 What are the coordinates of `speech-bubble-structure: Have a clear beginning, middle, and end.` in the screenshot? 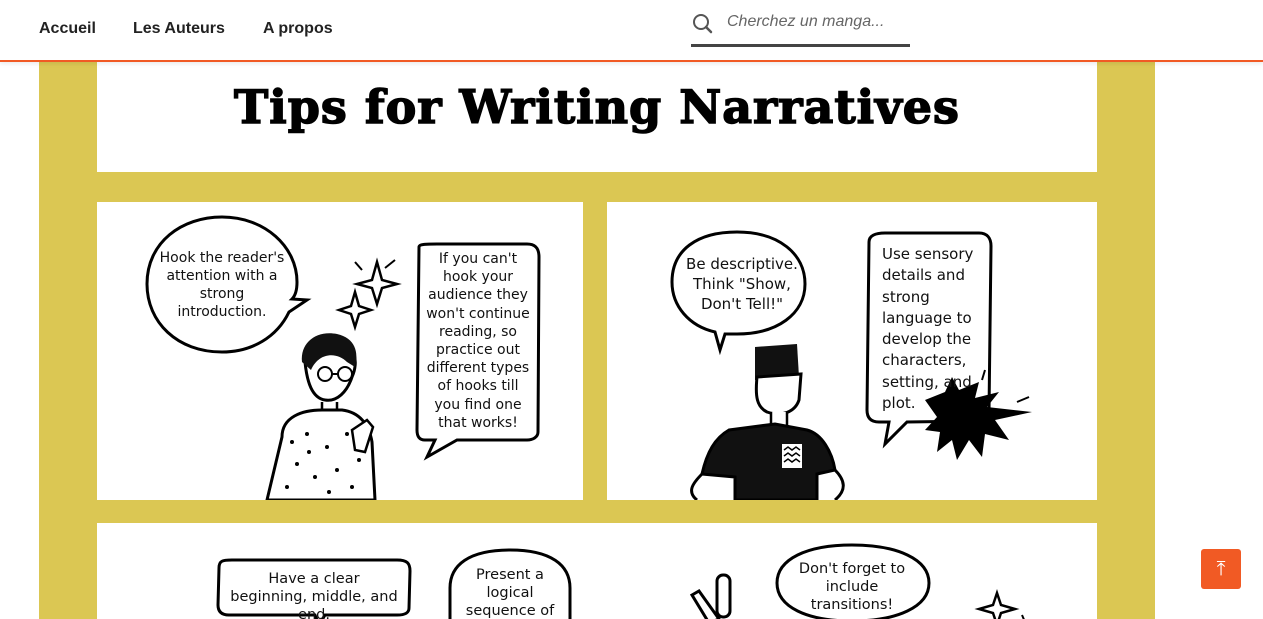 It's located at (314, 595).